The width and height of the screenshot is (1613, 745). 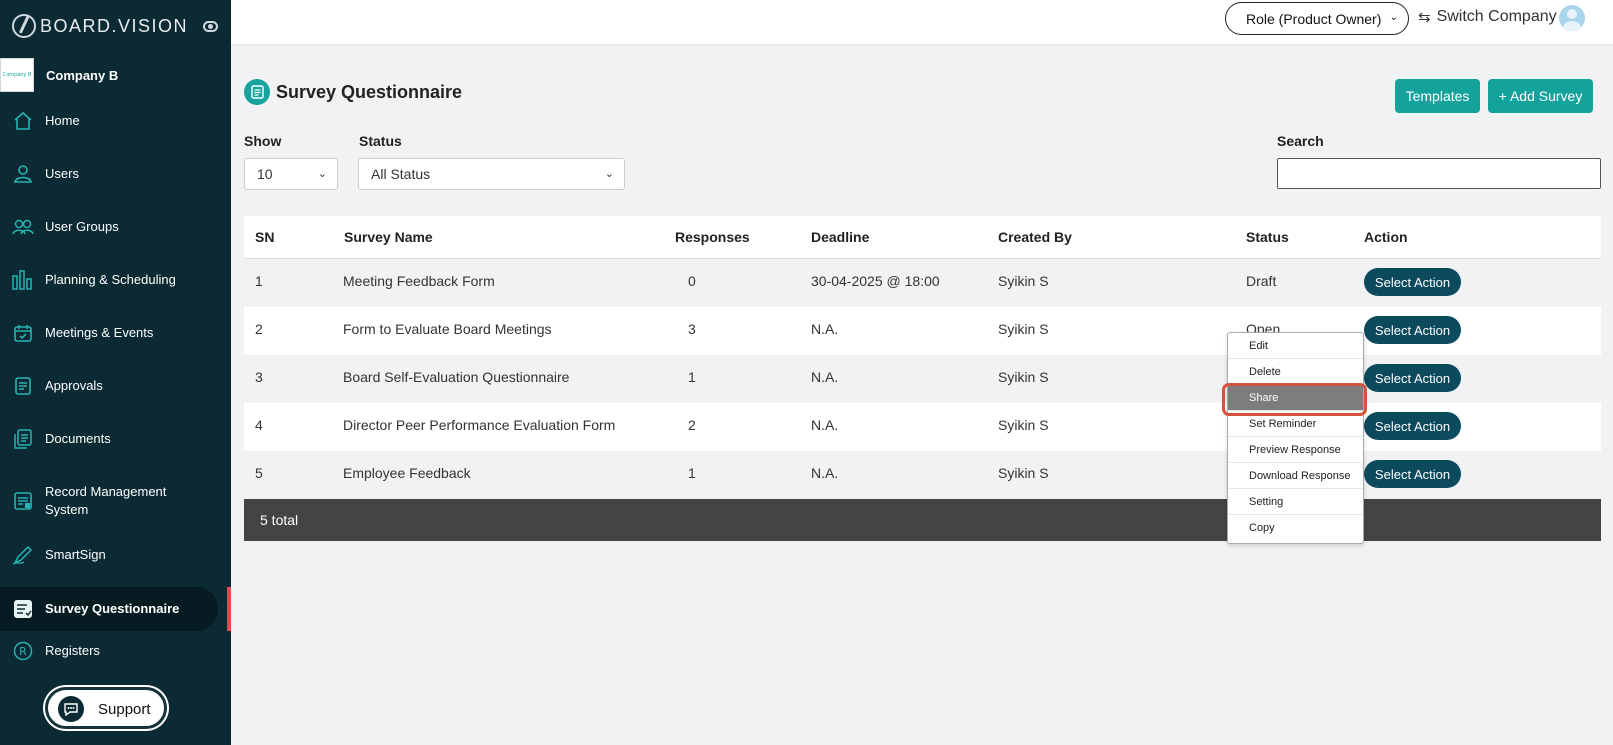 What do you see at coordinates (23, 501) in the screenshot?
I see `record-icon` at bounding box center [23, 501].